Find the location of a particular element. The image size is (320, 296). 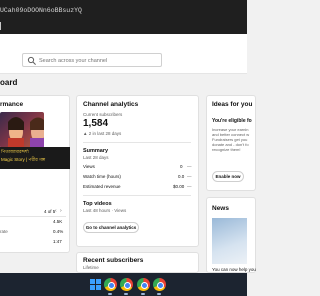

performance-card-title: rmance is located at coordinates (12, 104).